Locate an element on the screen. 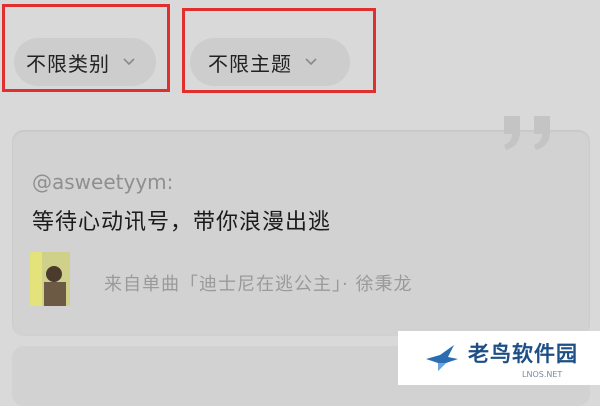 Image resolution: width=600 pixels, height=406 pixels. highlight-box-theme is located at coordinates (279, 50).